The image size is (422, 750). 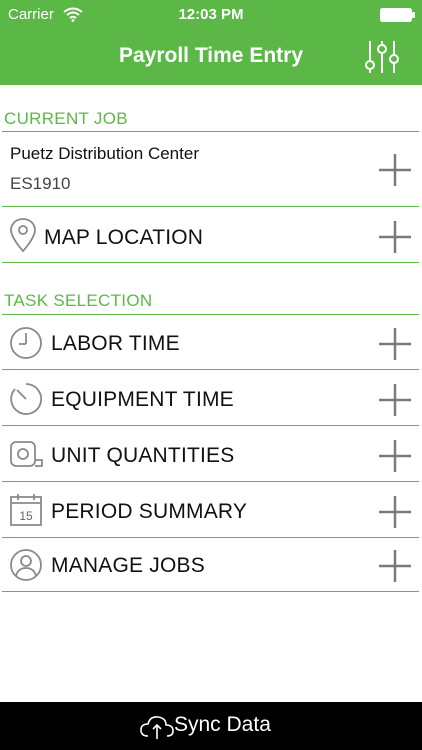 I want to click on task-label: PERIOD SUMMARY, so click(x=149, y=511).